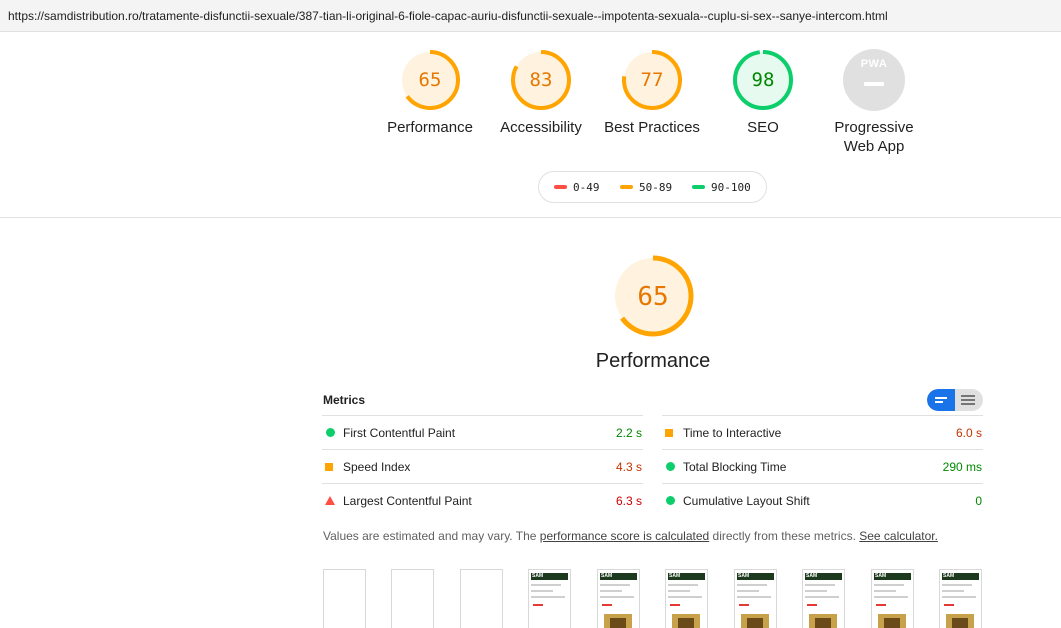  I want to click on gauge-score: 98, so click(763, 80).